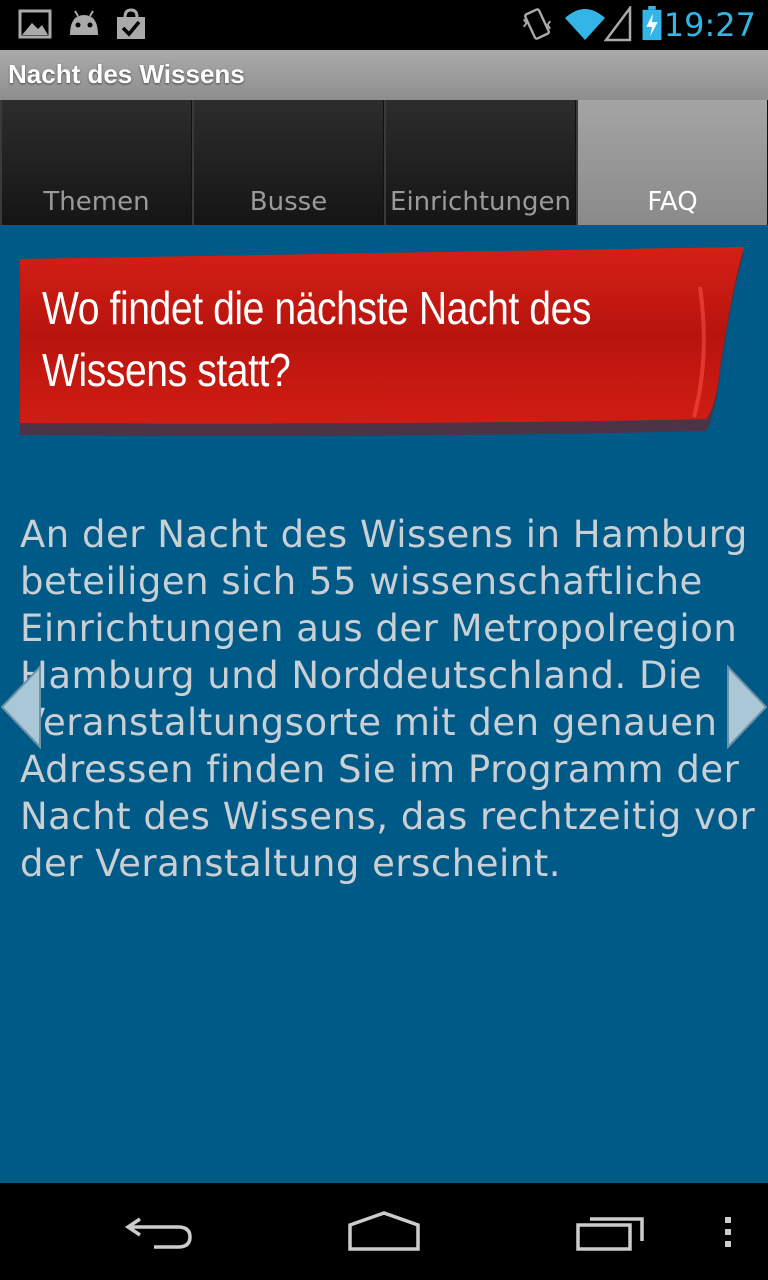  I want to click on tab-label: Themen, so click(96, 202).